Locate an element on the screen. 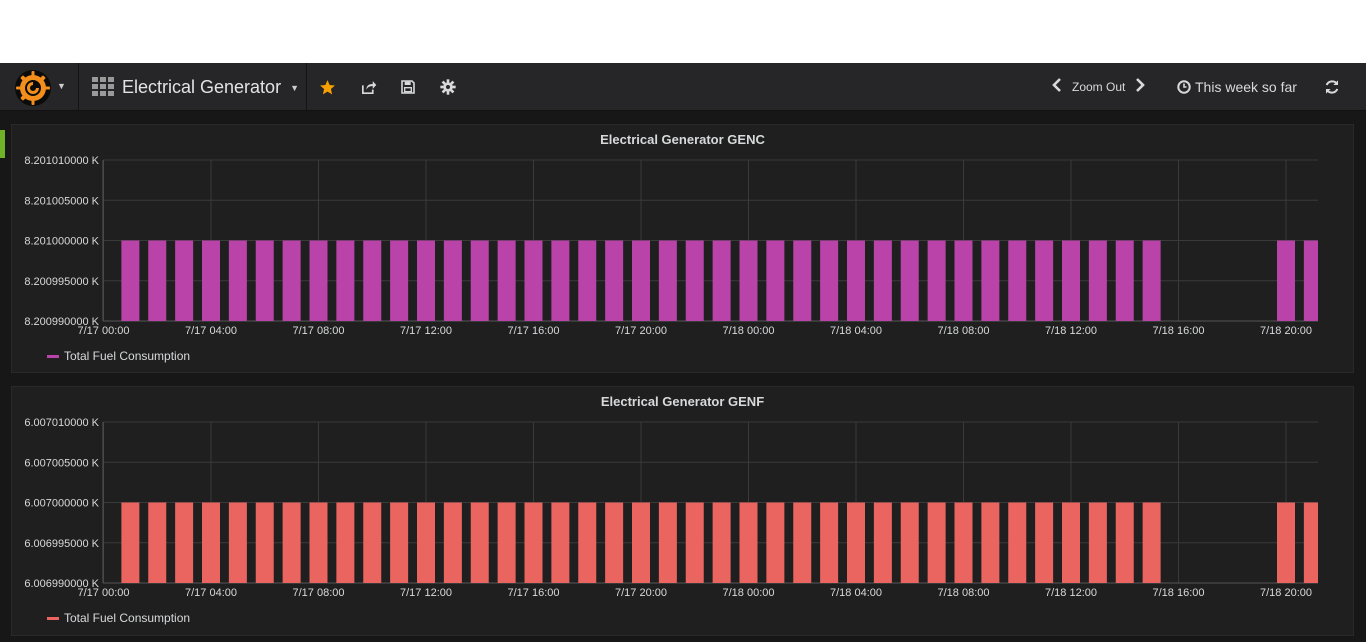  dashboard-title: Electrical Generator is located at coordinates (202, 87).